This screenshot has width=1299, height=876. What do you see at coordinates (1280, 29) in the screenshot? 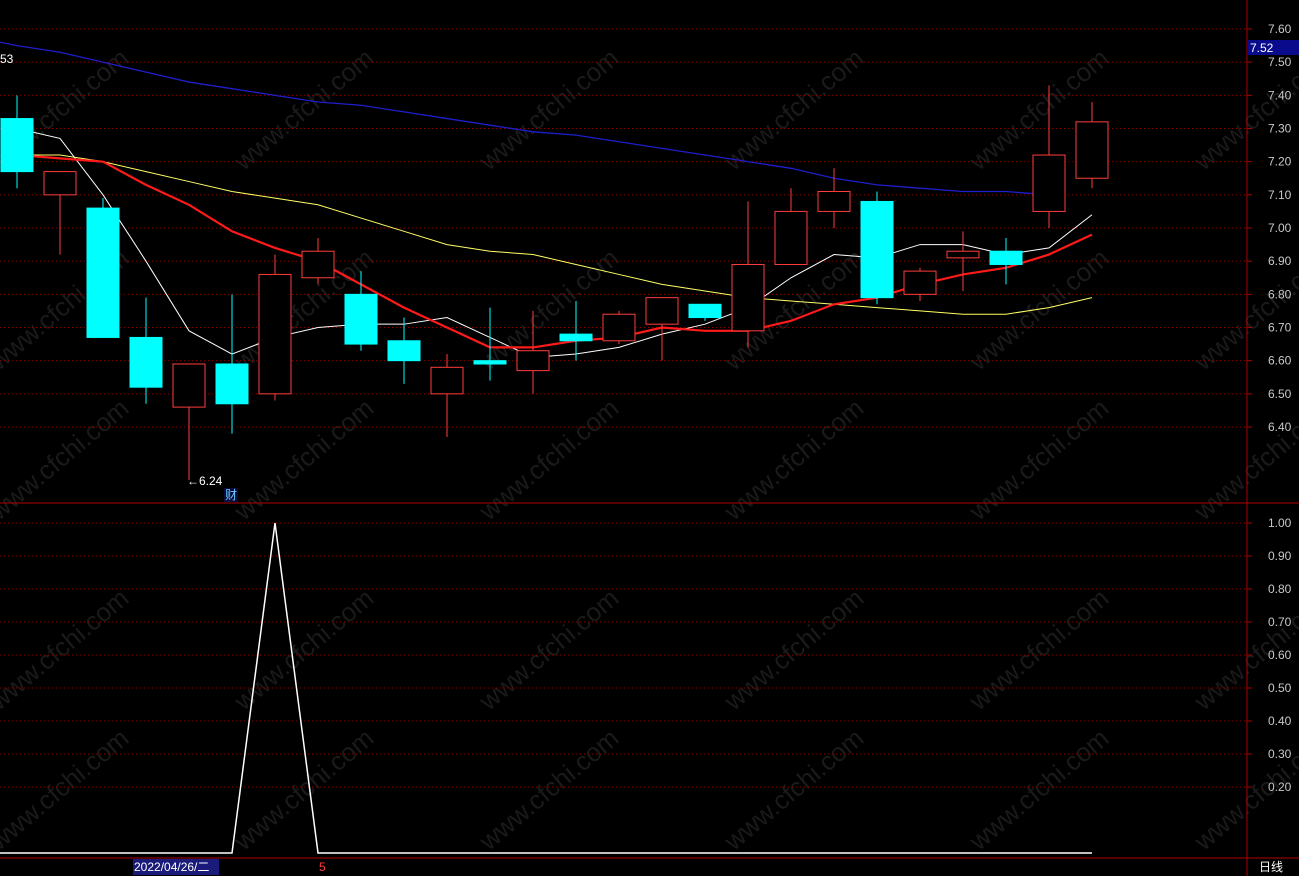
I see `price-tick-label: 7.60` at bounding box center [1280, 29].